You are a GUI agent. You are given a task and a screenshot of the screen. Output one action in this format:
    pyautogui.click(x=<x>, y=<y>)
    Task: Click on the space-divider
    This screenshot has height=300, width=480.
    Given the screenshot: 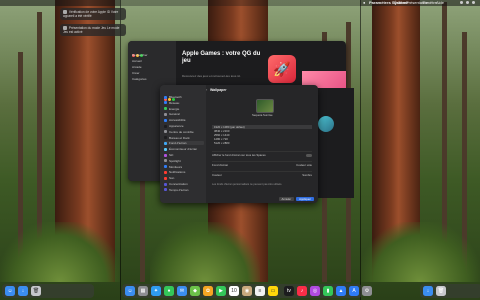 What is the action you would take?
    pyautogui.click(x=360, y=150)
    